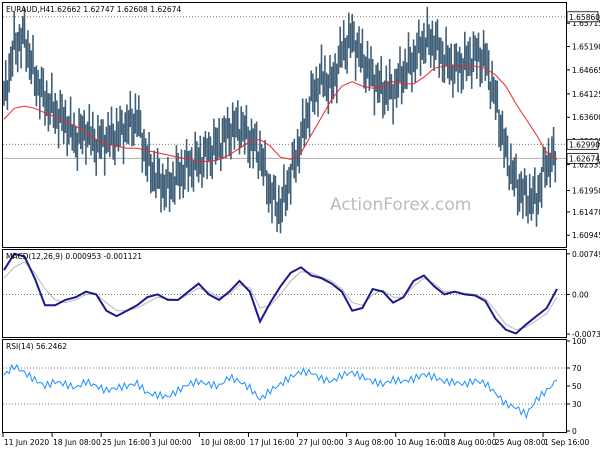 This screenshot has width=600, height=450. What do you see at coordinates (280, 391) in the screenshot?
I see `rsi-line` at bounding box center [280, 391].